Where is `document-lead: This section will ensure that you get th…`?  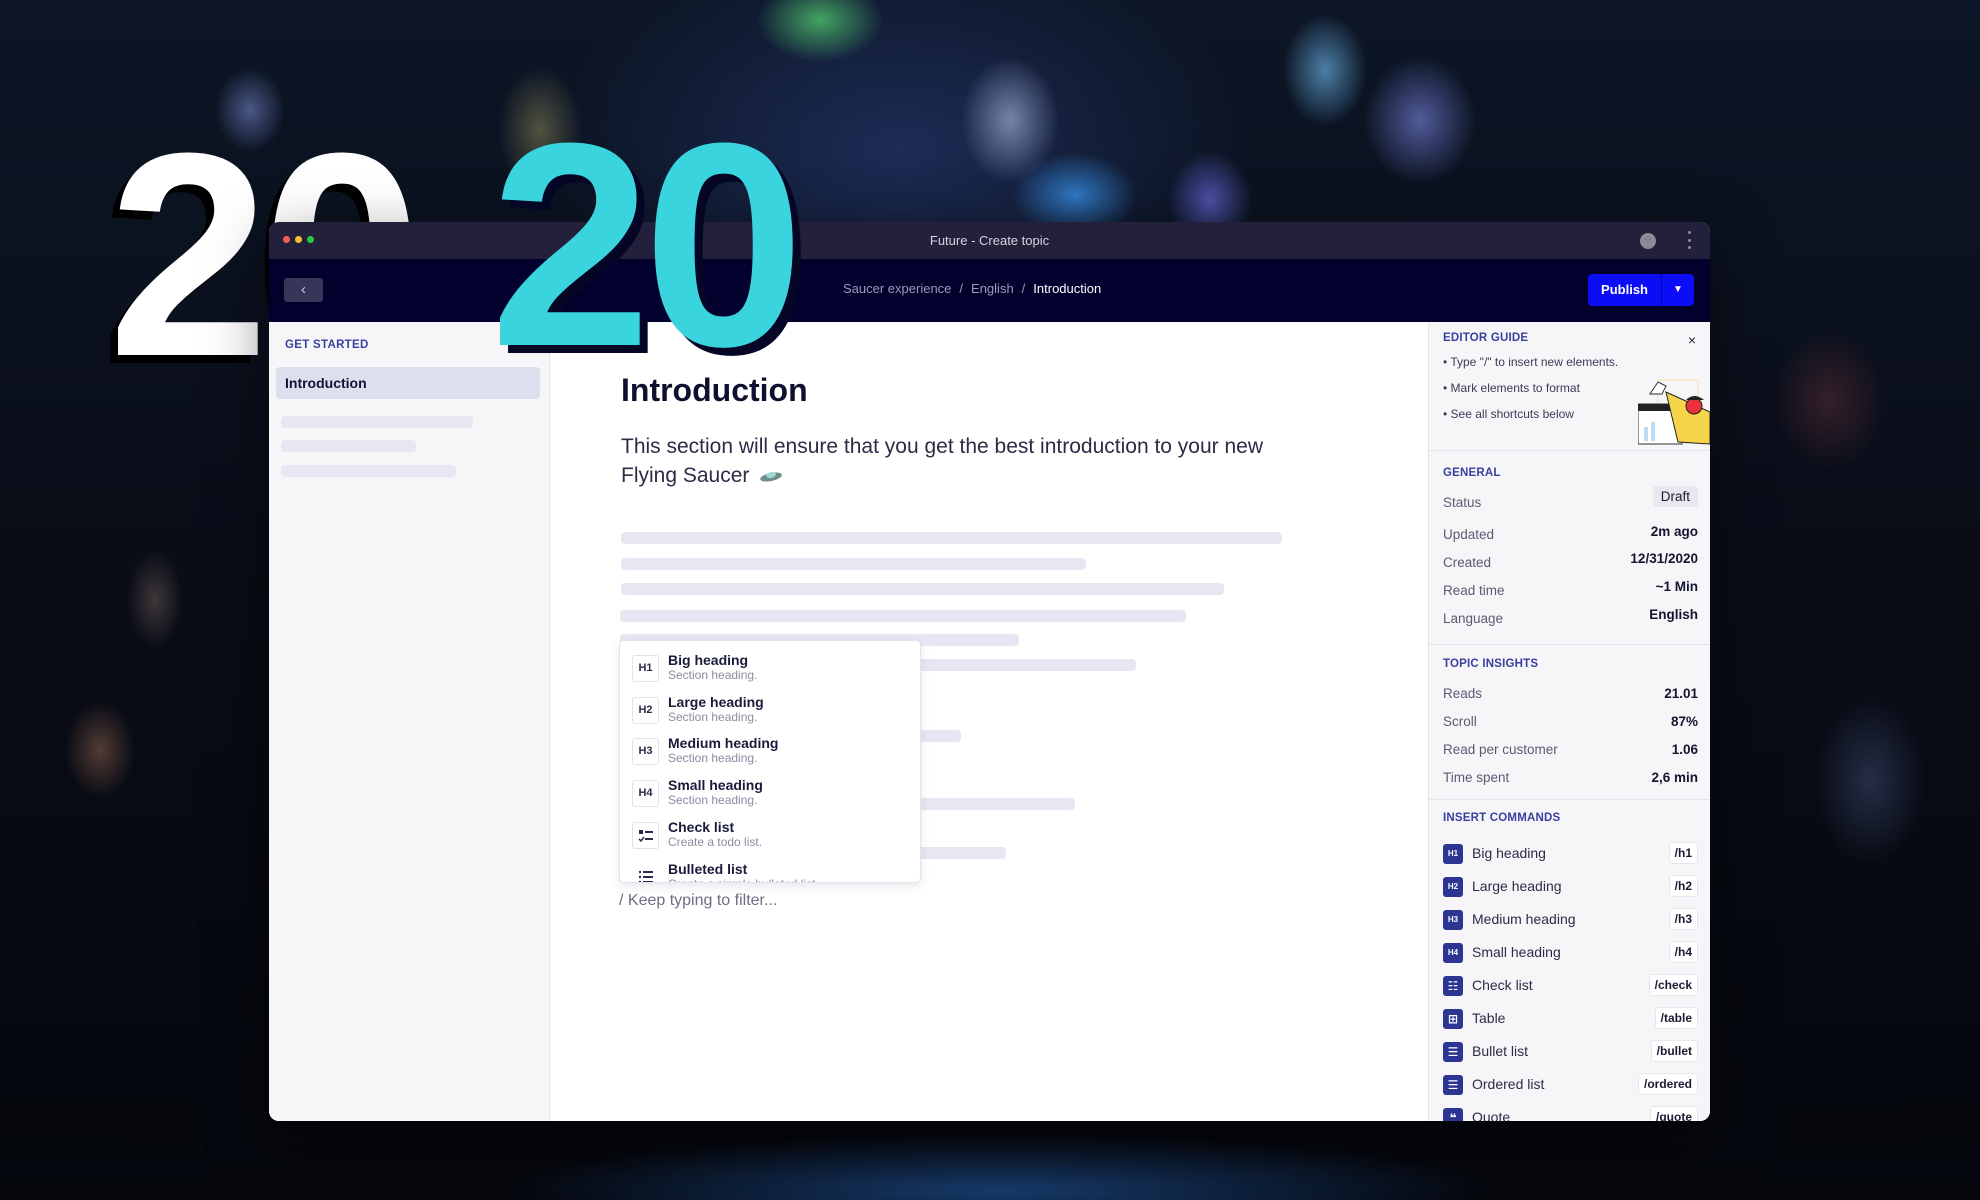 document-lead: This section will ensure that you get th… is located at coordinates (956, 461).